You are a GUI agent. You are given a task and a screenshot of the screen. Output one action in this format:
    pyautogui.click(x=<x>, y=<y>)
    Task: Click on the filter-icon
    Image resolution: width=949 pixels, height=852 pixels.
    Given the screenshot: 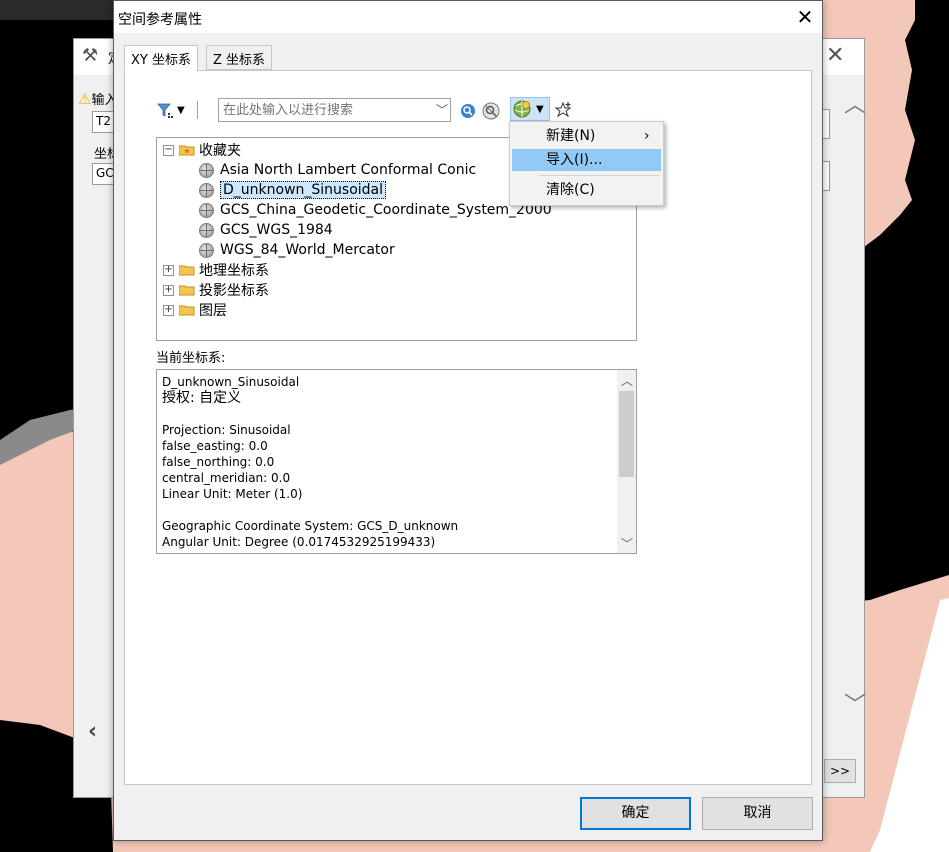 What is the action you would take?
    pyautogui.click(x=165, y=110)
    